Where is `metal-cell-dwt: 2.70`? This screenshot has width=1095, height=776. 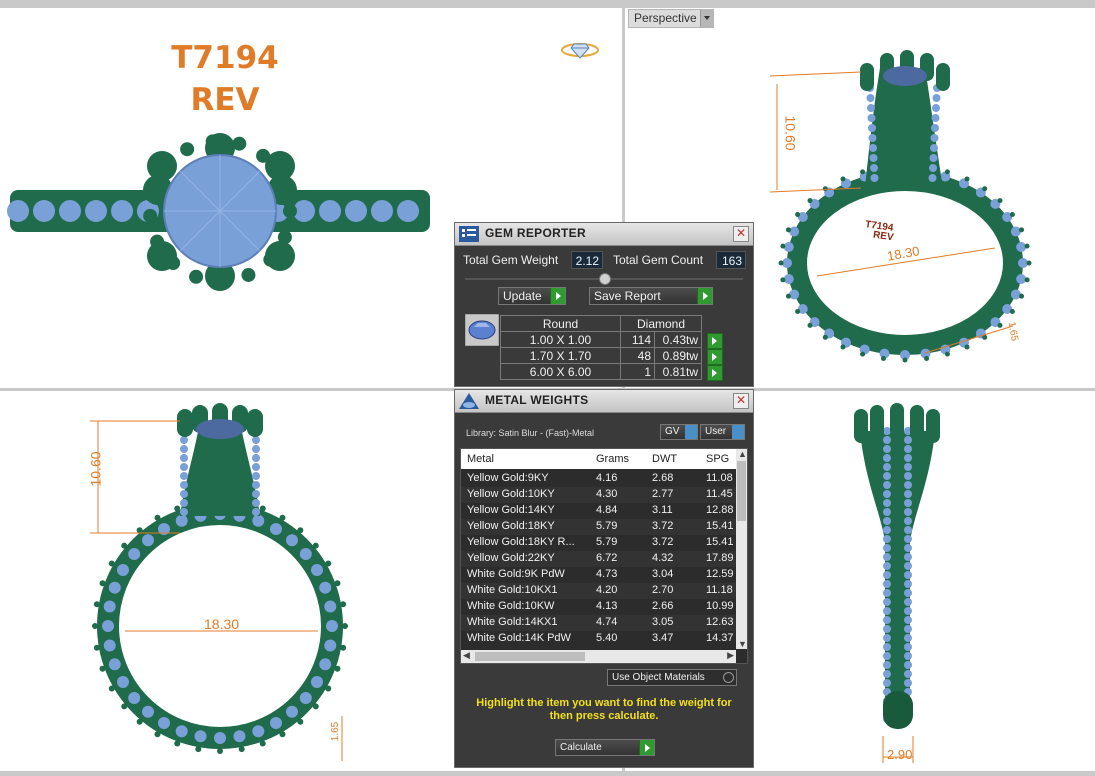 metal-cell-dwt: 2.70 is located at coordinates (663, 590).